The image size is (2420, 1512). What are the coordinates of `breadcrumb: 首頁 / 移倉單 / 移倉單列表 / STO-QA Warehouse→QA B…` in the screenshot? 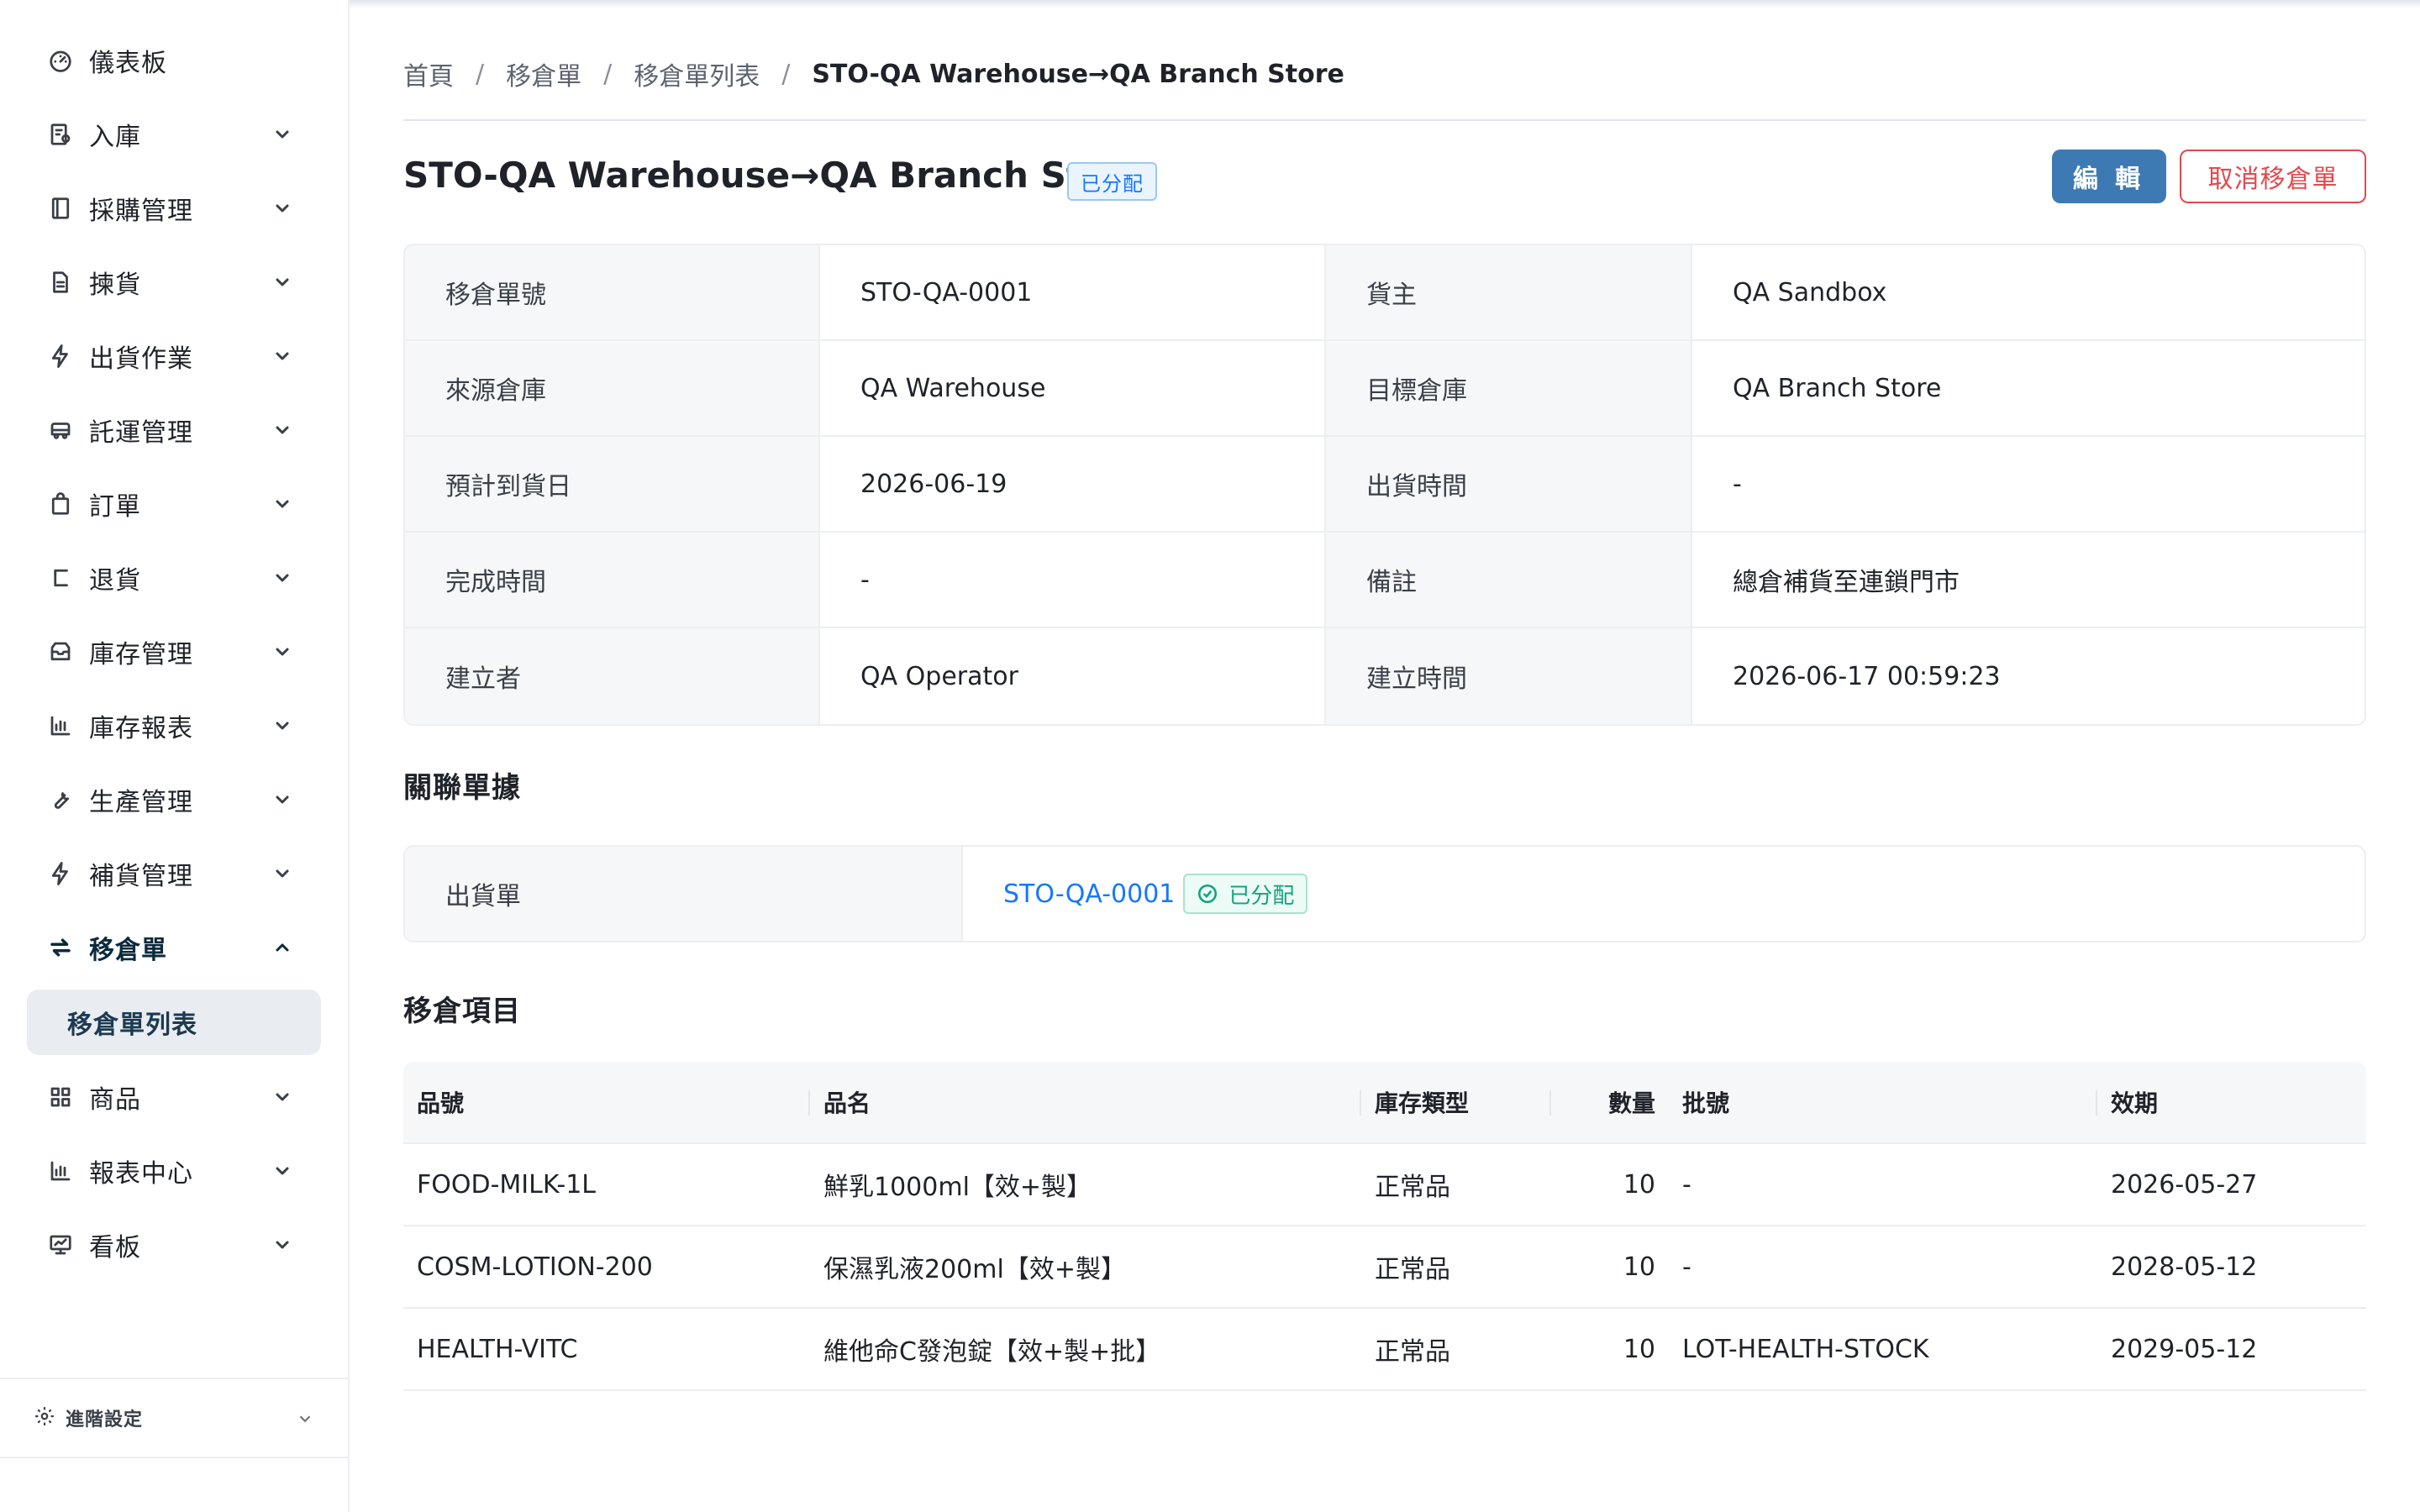 It's located at (873, 73).